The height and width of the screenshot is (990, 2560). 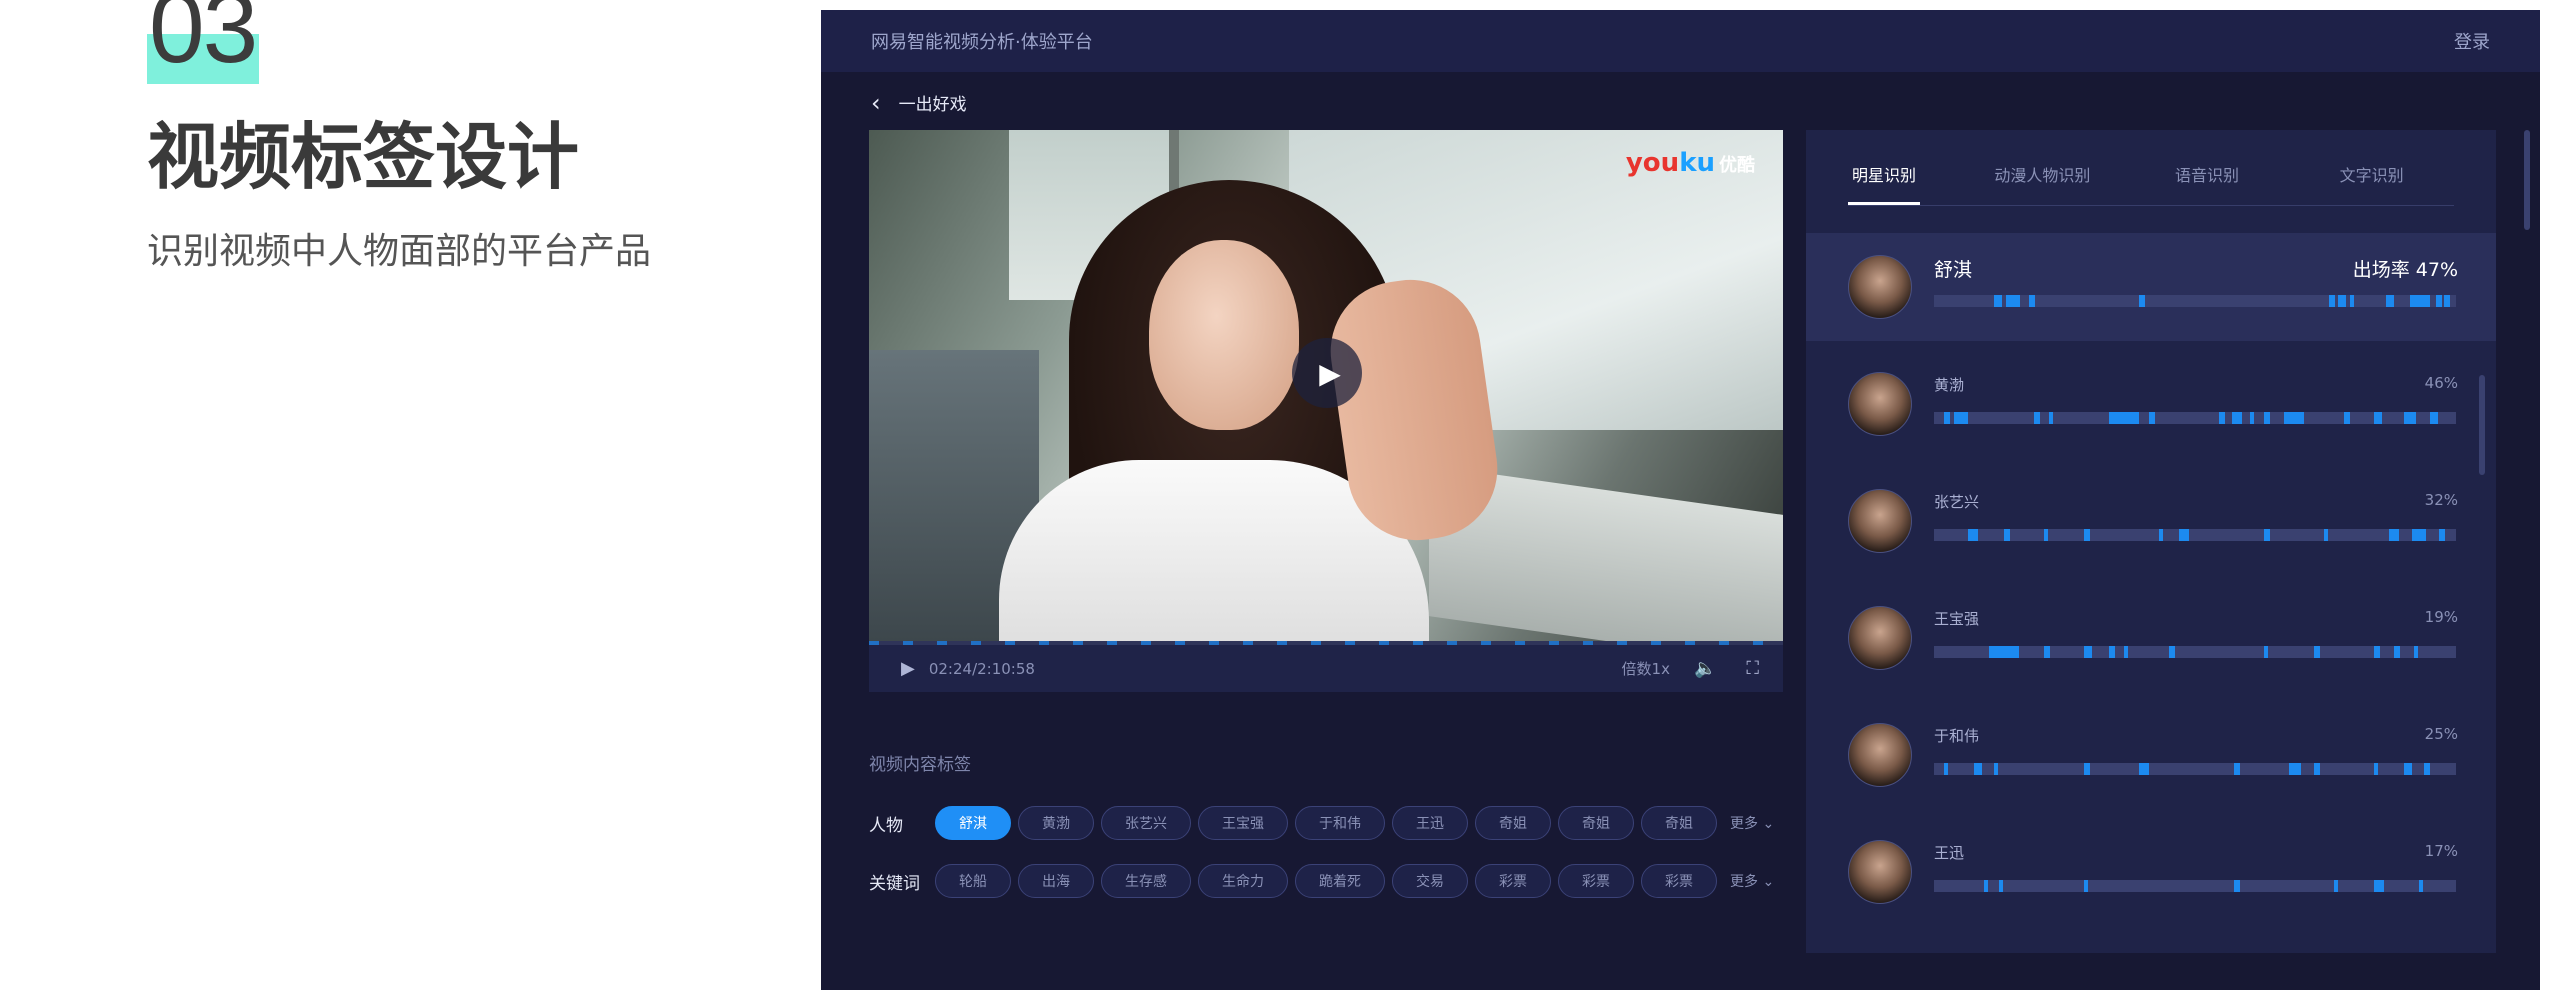 I want to click on person-row: 舒淇 出场率 47%, so click(x=2151, y=287).